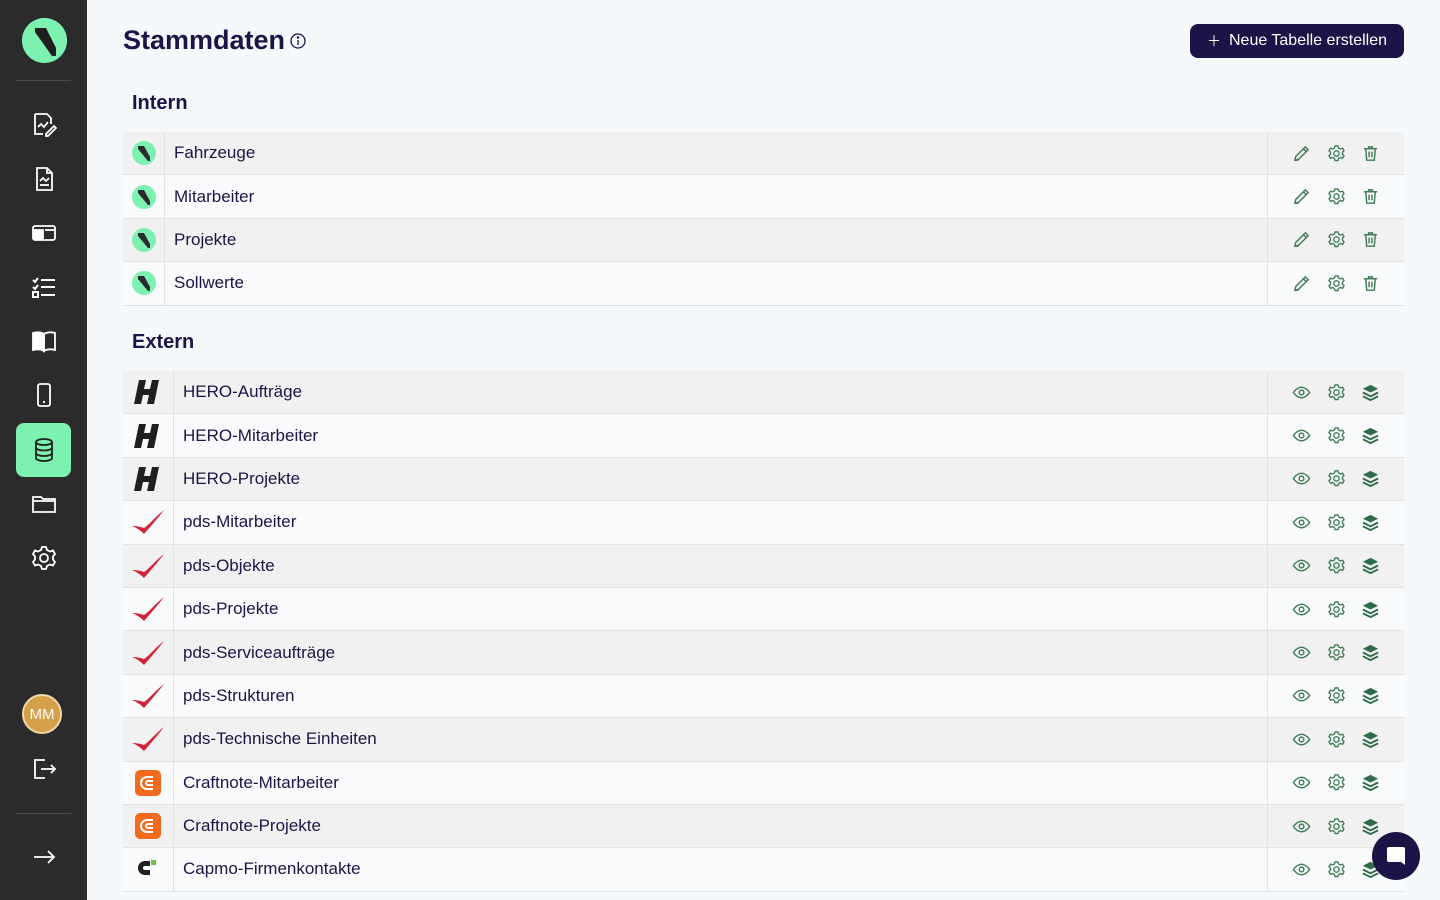 This screenshot has width=1440, height=900. I want to click on sidebar-item-reports, so click(43, 179).